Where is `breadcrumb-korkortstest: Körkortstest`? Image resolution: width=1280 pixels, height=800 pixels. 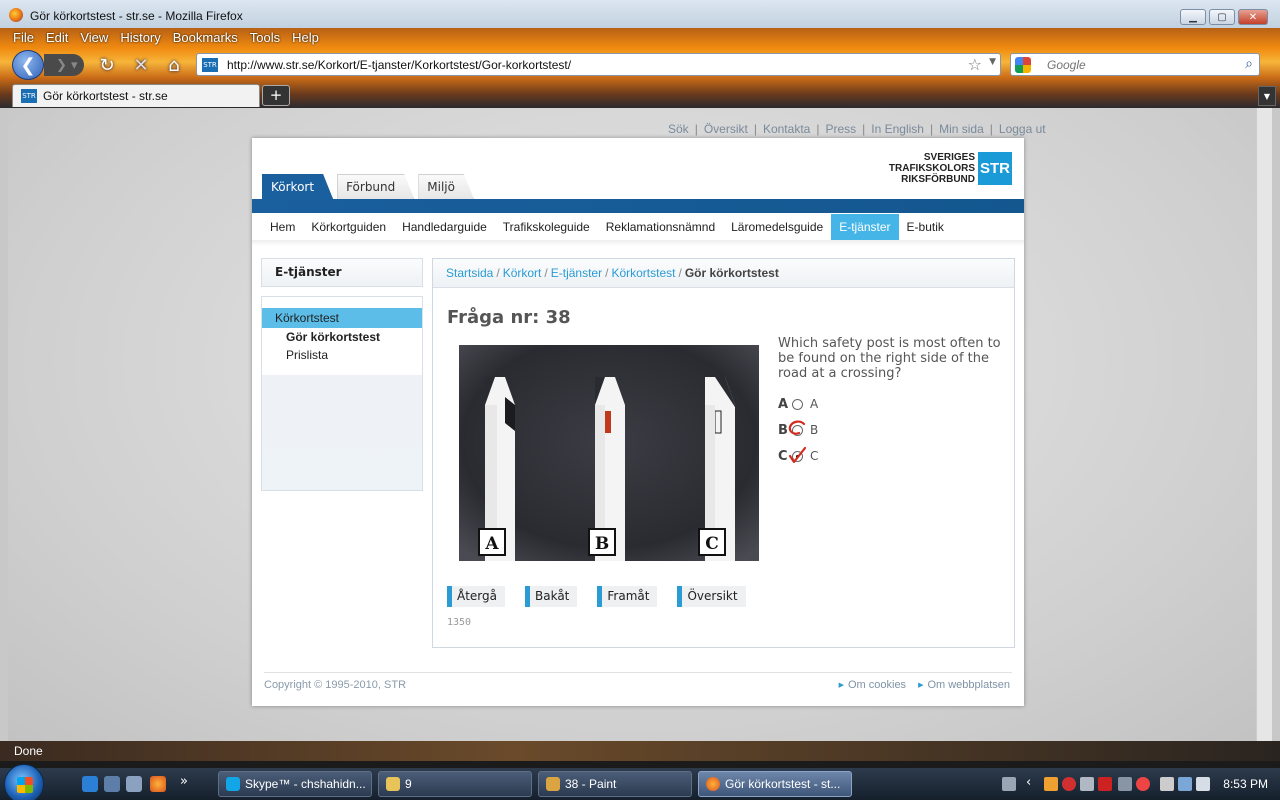 breadcrumb-korkortstest: Körkortstest is located at coordinates (643, 273).